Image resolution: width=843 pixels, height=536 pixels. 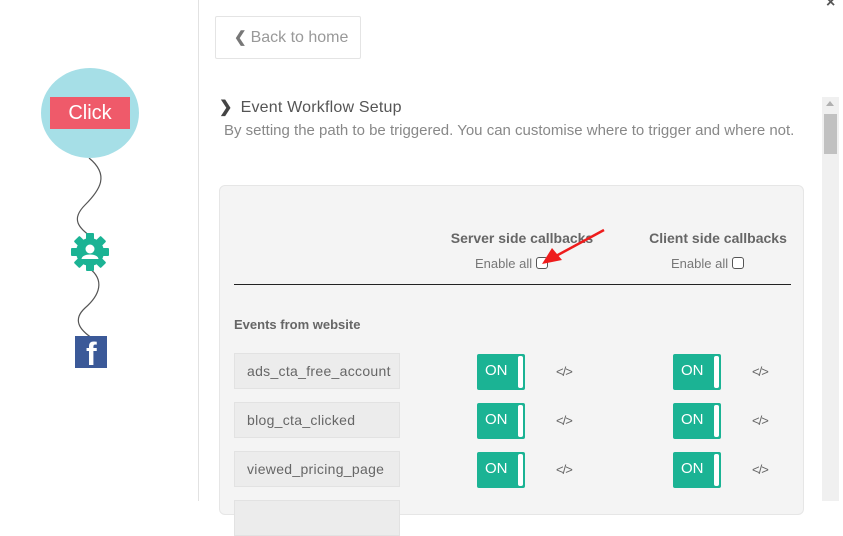 I want to click on close-icon: ×, so click(x=830, y=6).